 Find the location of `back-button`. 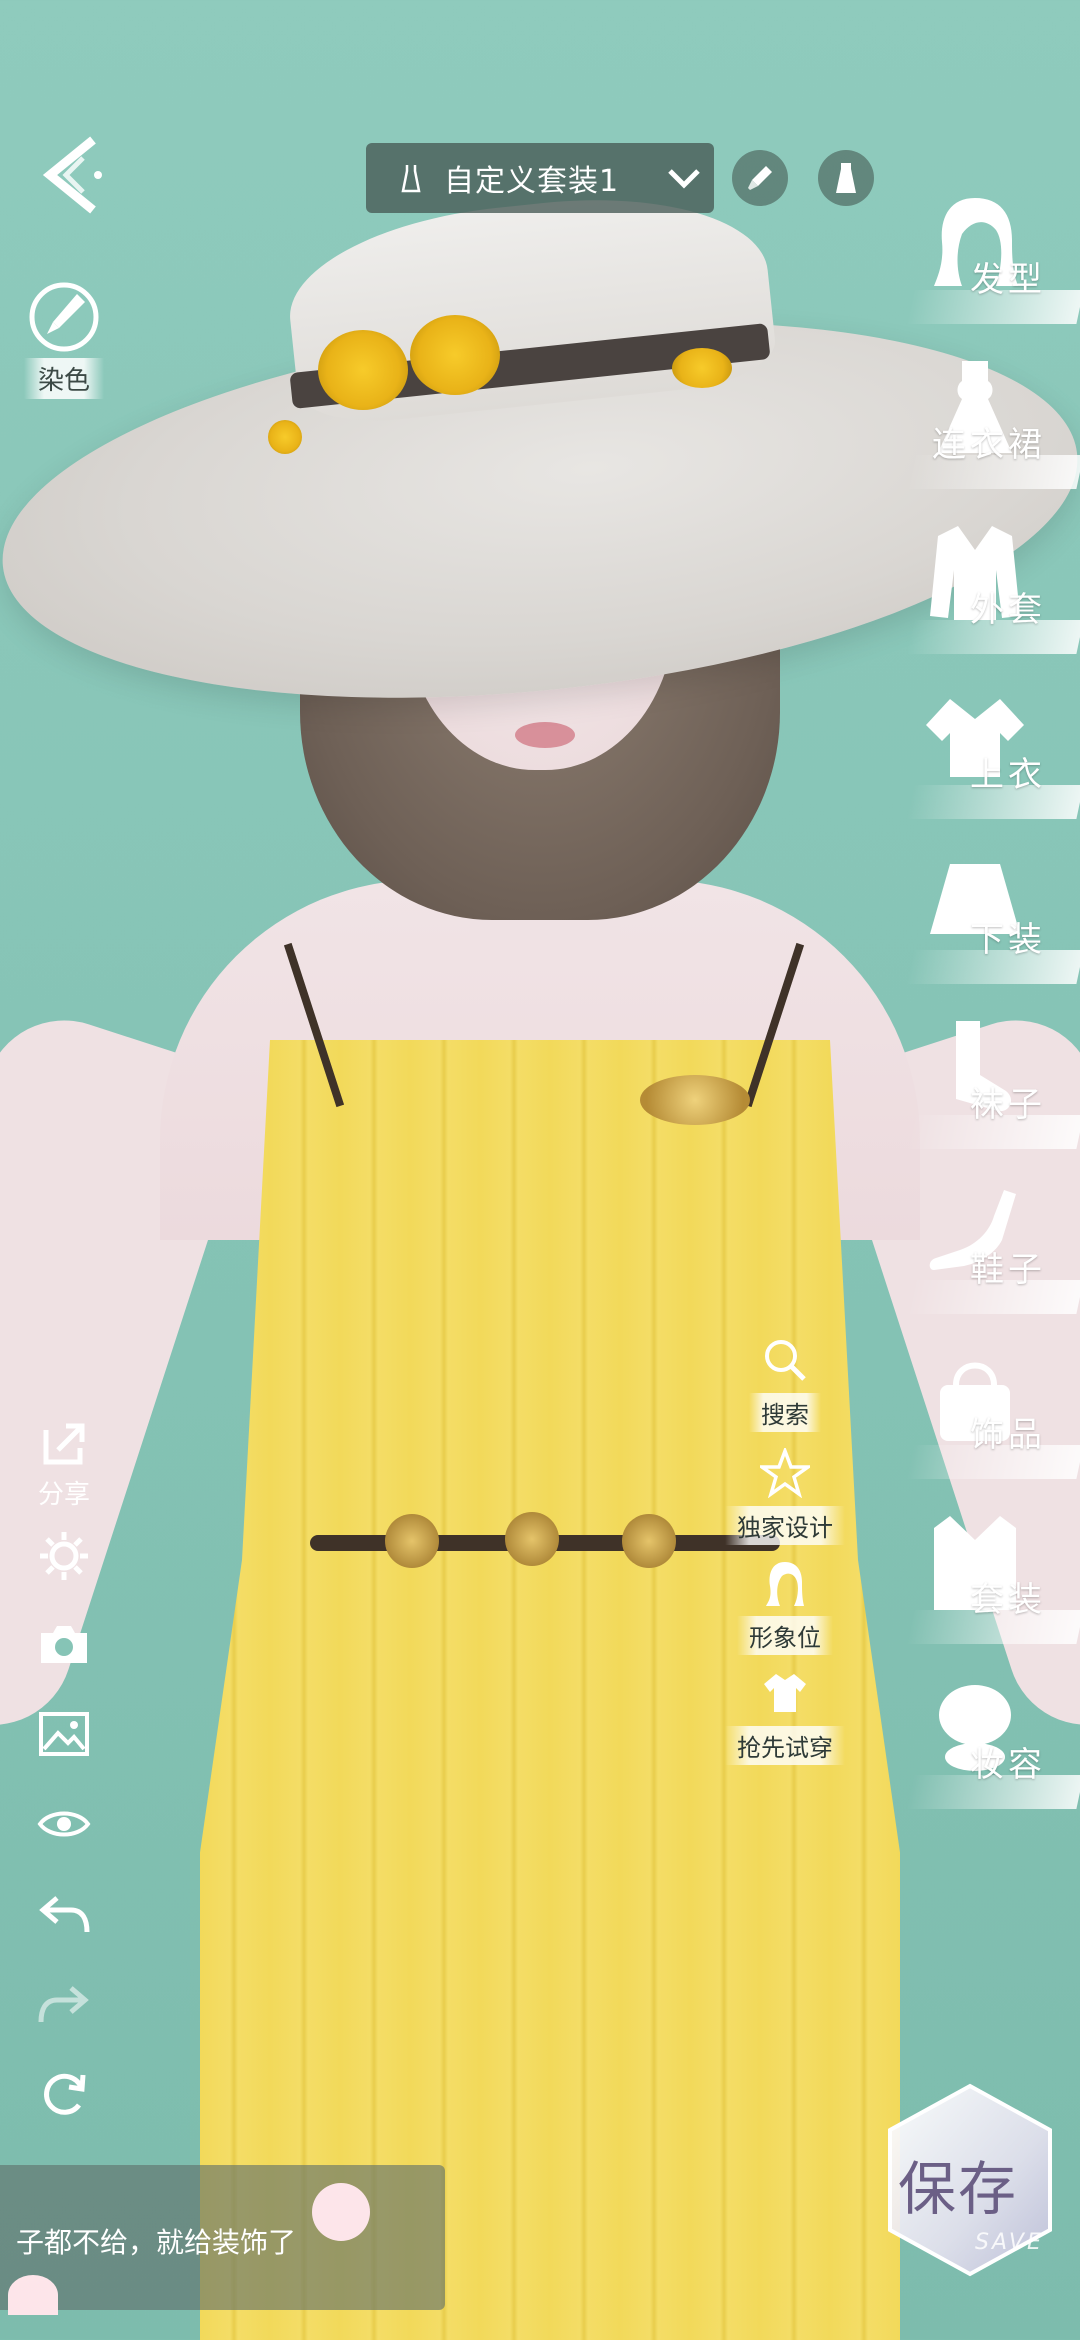

back-button is located at coordinates (73, 175).